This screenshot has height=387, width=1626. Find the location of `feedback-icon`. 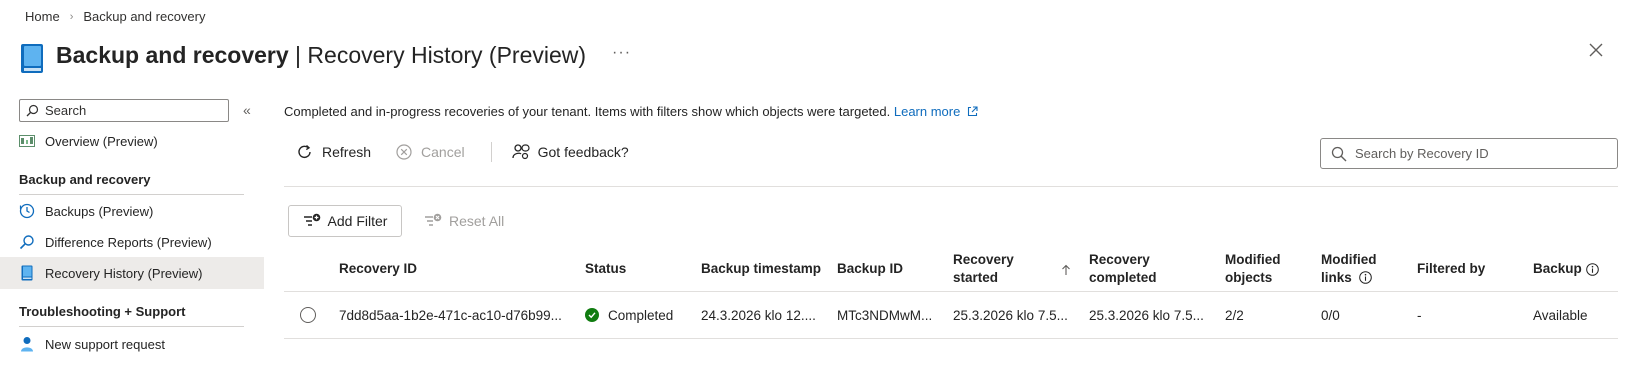

feedback-icon is located at coordinates (520, 152).